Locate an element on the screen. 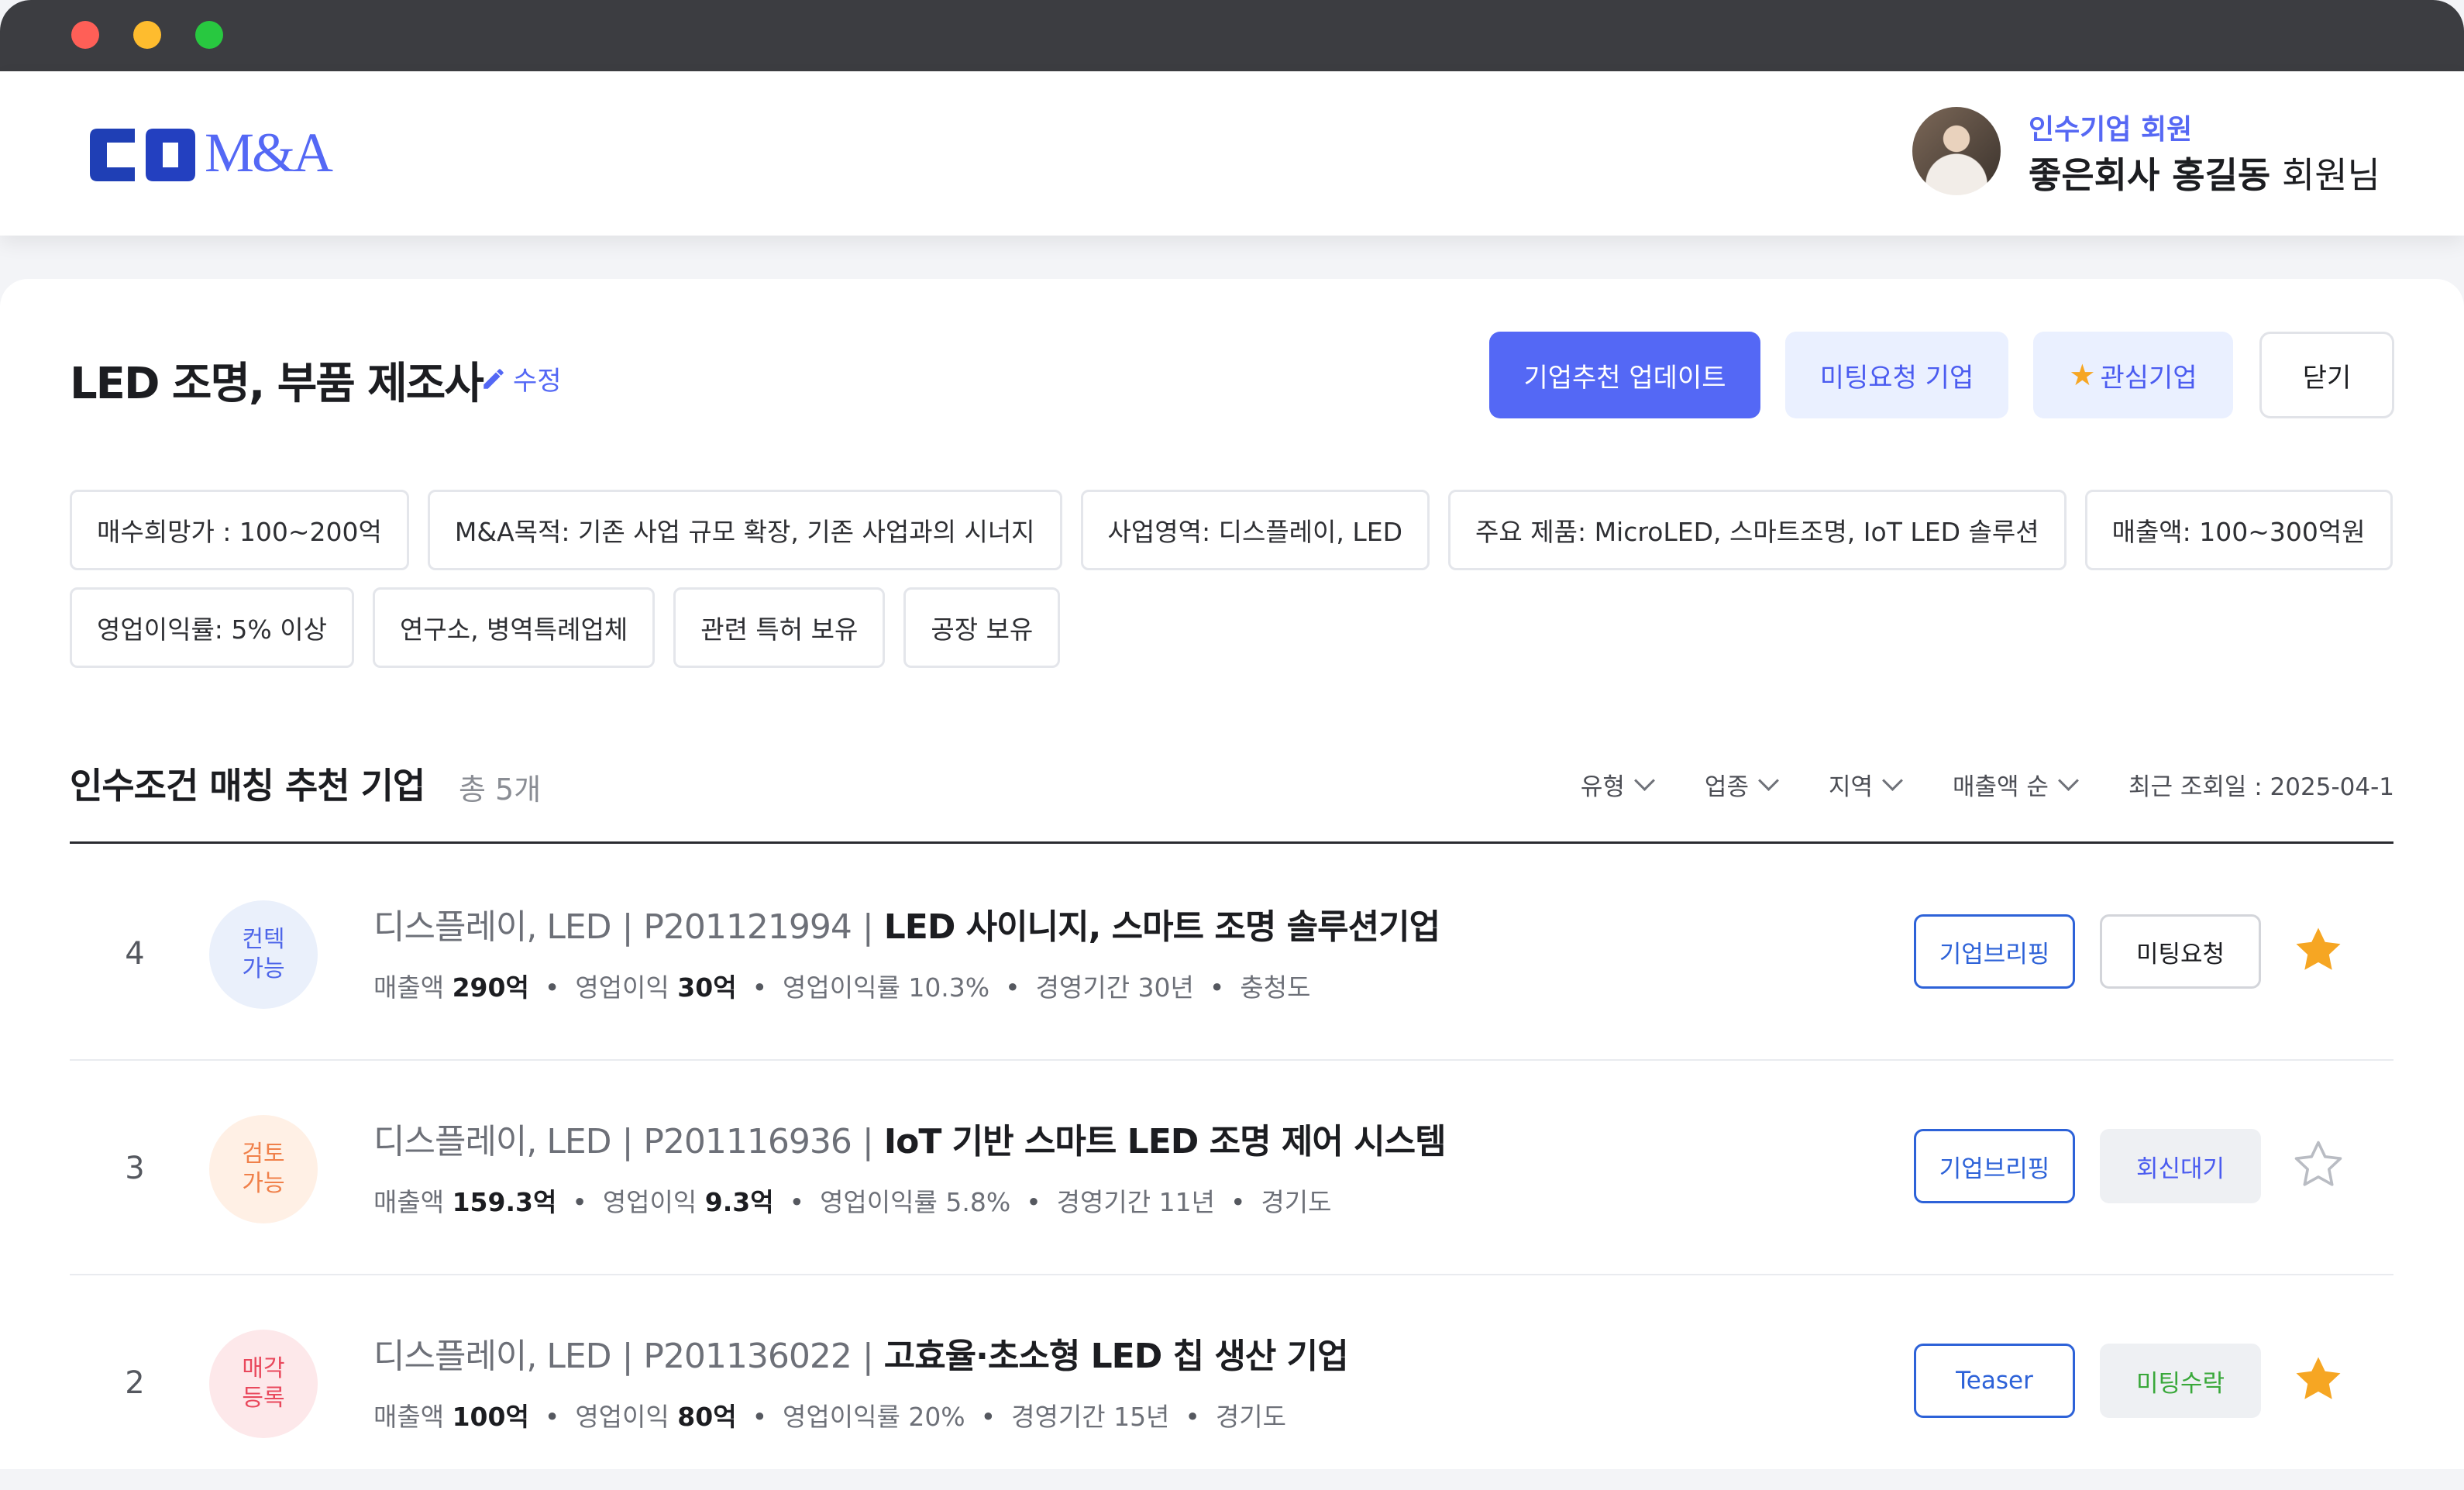 This screenshot has width=2464, height=1490. teaser-button: Teaser is located at coordinates (1994, 1381).